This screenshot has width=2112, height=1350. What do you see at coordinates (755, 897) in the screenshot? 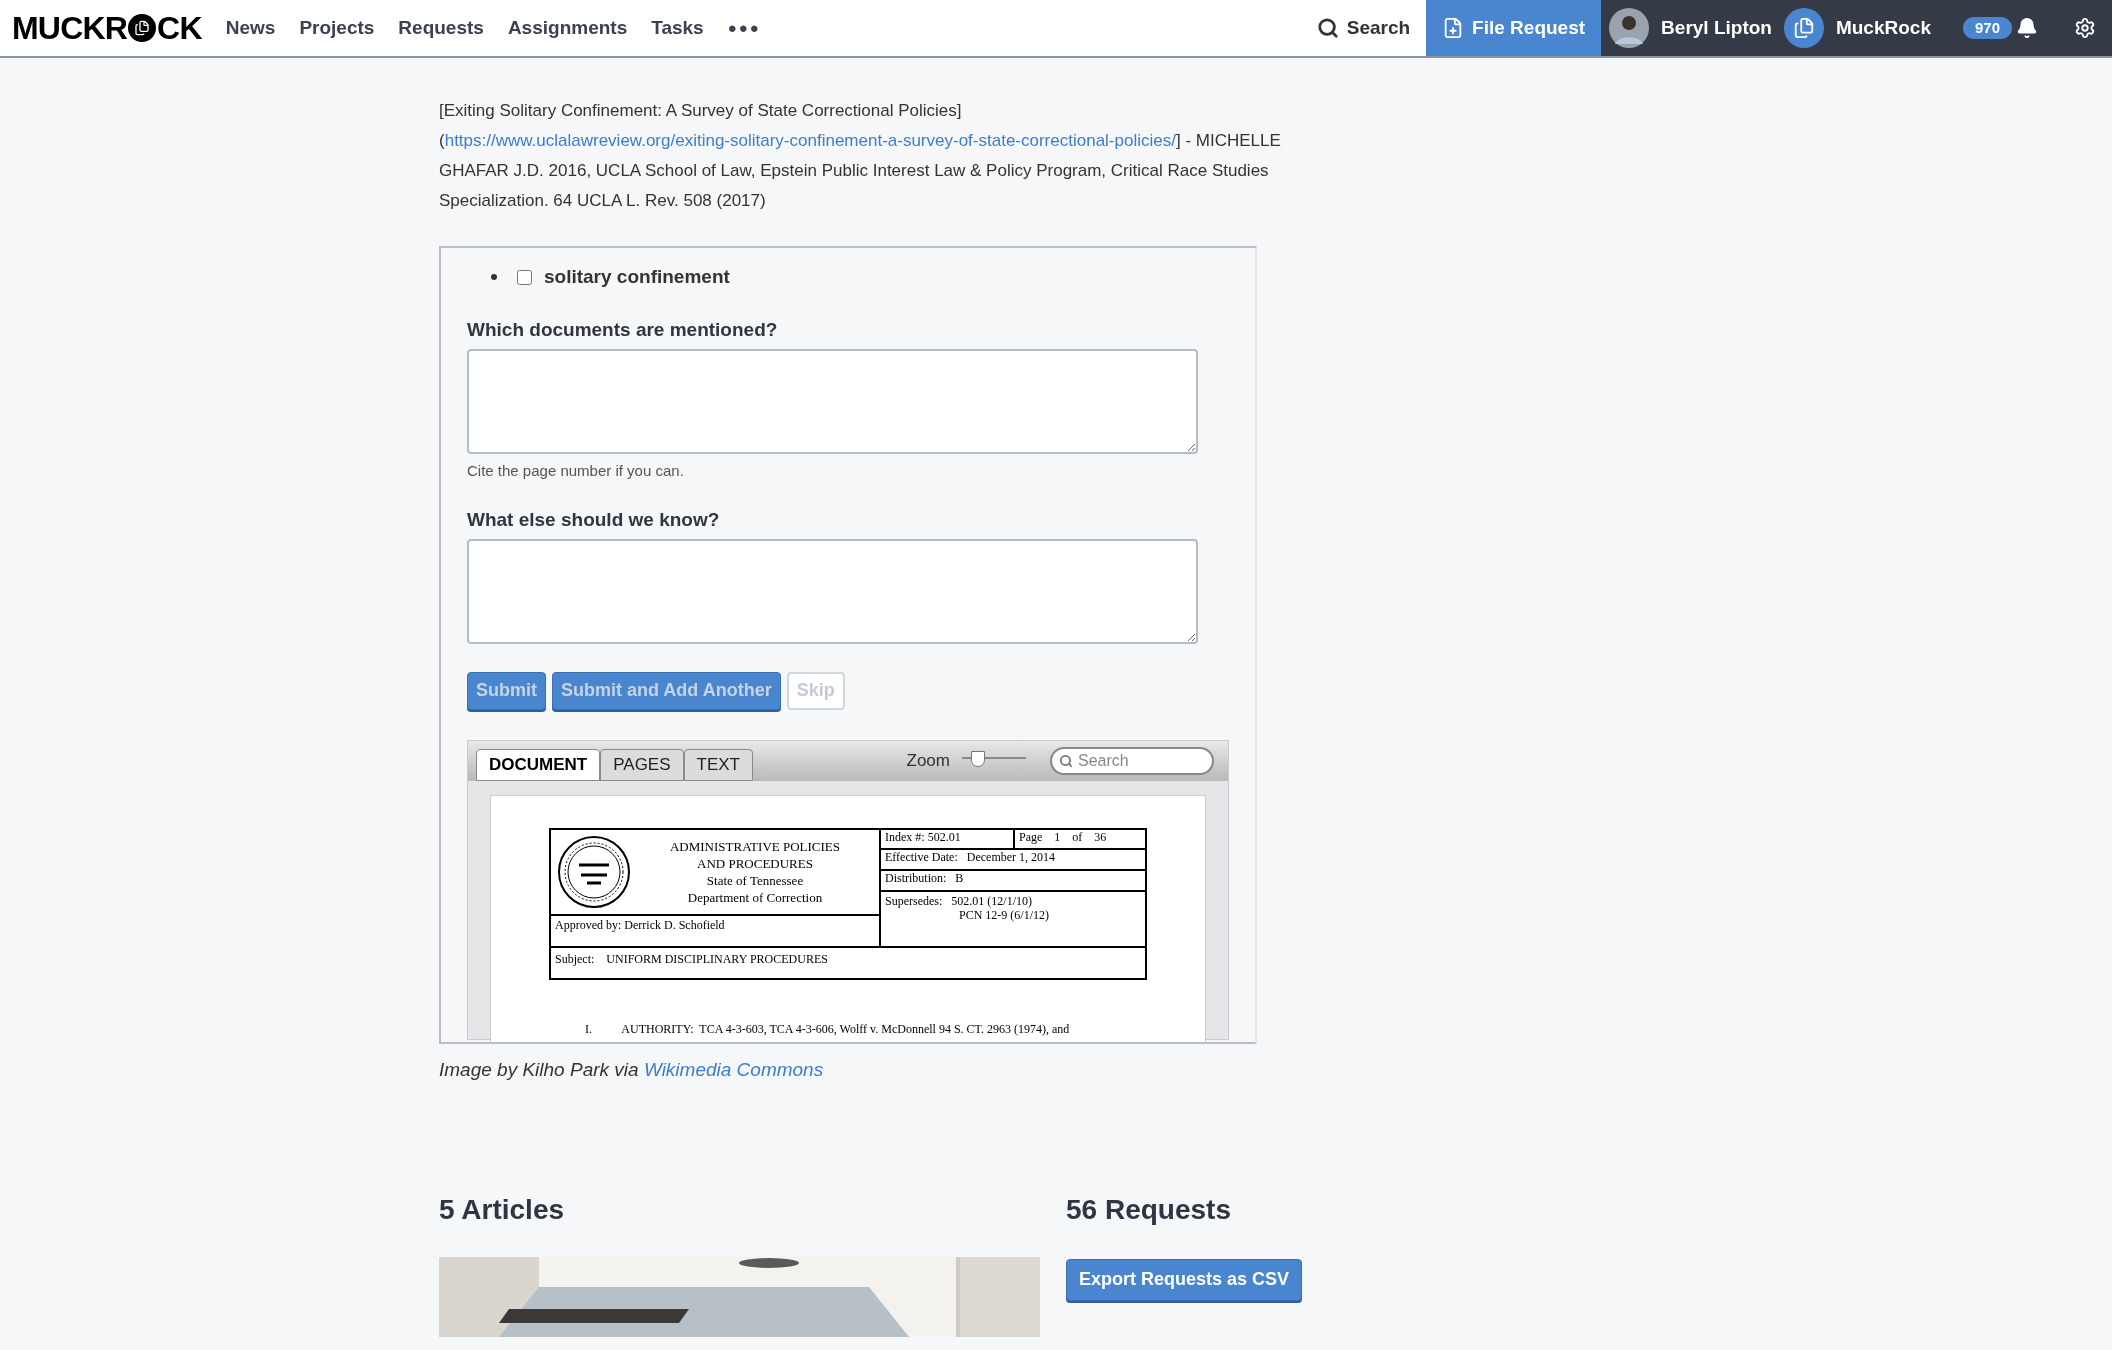
I see `document-title-line: Department of Correction` at bounding box center [755, 897].